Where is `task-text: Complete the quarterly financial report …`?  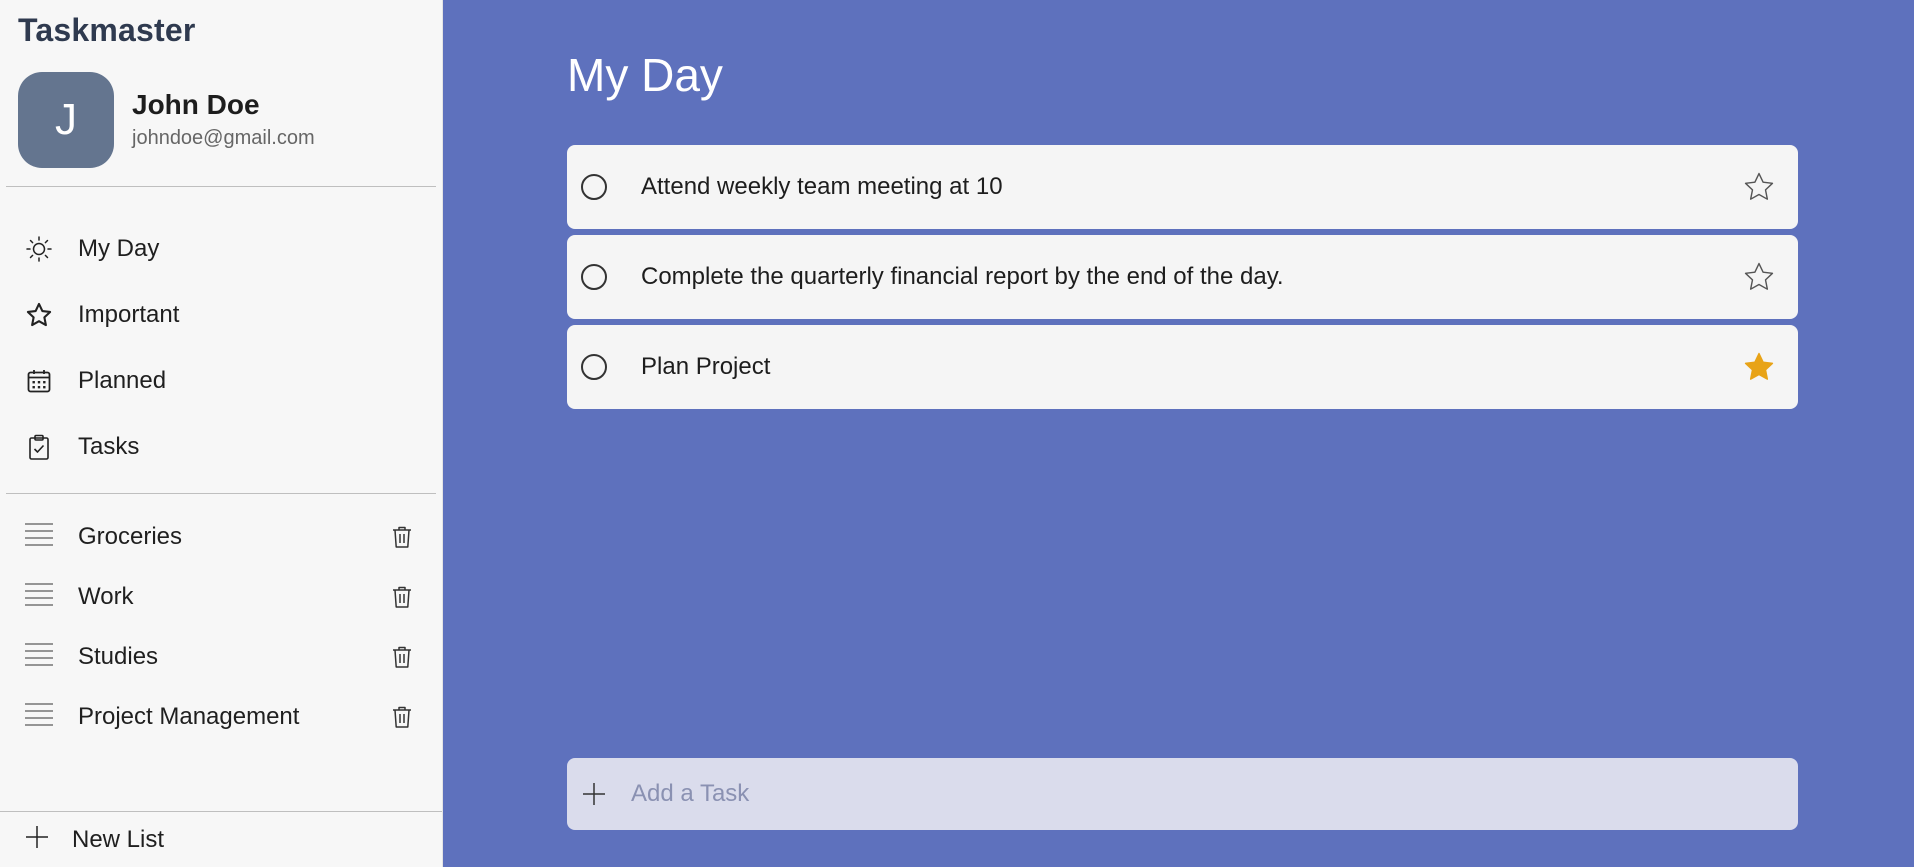 task-text: Complete the quarterly financial report … is located at coordinates (962, 276).